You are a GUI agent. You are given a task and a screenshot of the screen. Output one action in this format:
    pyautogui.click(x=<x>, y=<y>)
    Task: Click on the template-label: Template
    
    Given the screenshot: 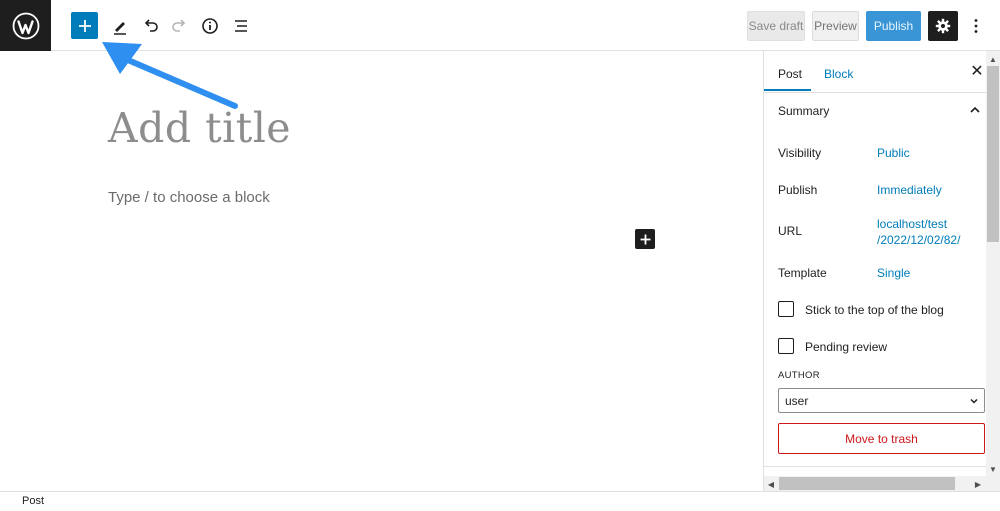 What is the action you would take?
    pyautogui.click(x=802, y=273)
    